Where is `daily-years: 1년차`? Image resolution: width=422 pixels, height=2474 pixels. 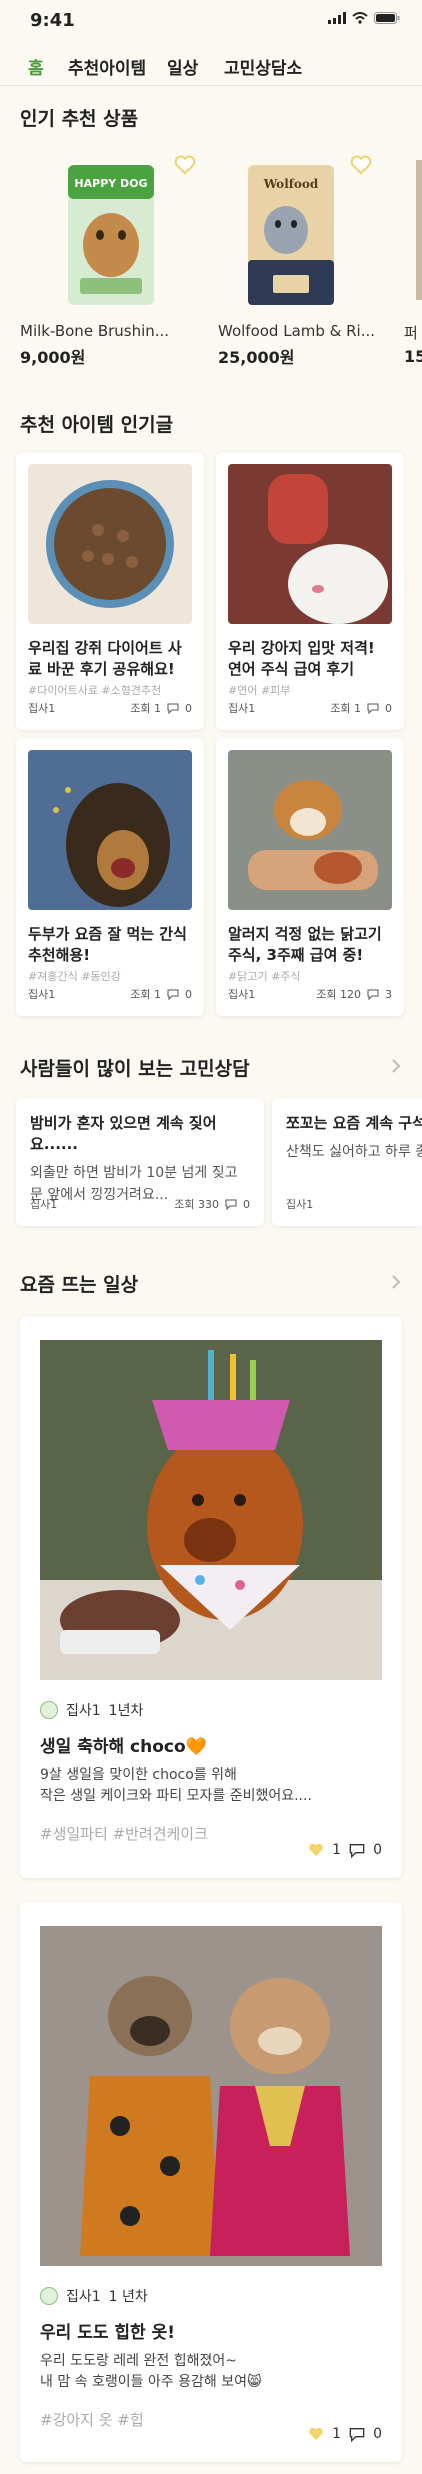 daily-years: 1년차 is located at coordinates (126, 1711).